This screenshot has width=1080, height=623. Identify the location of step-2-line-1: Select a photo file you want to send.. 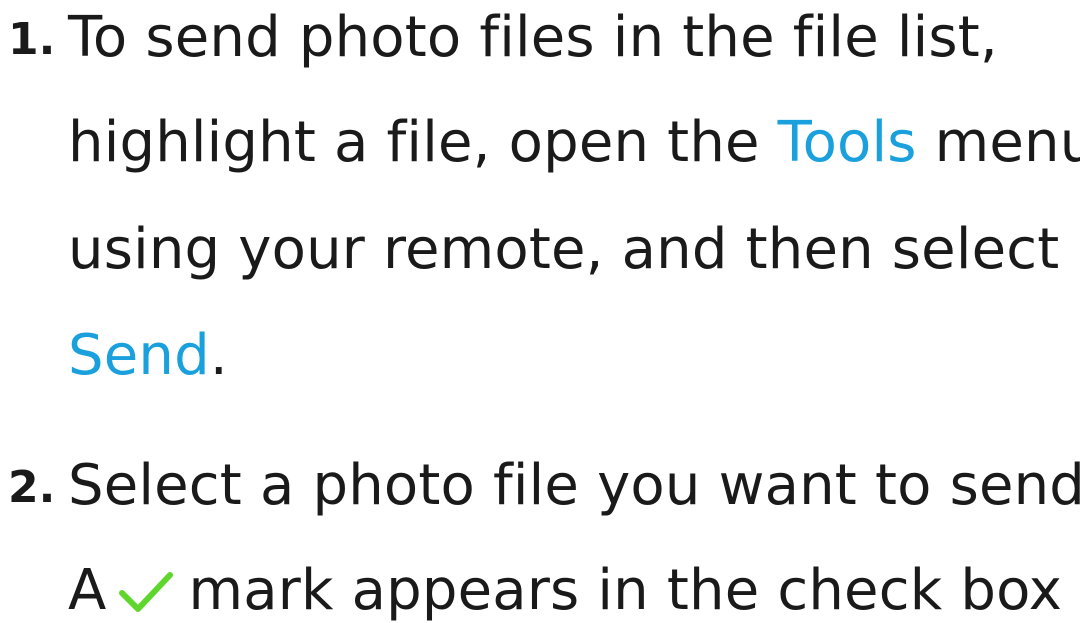
(574, 485).